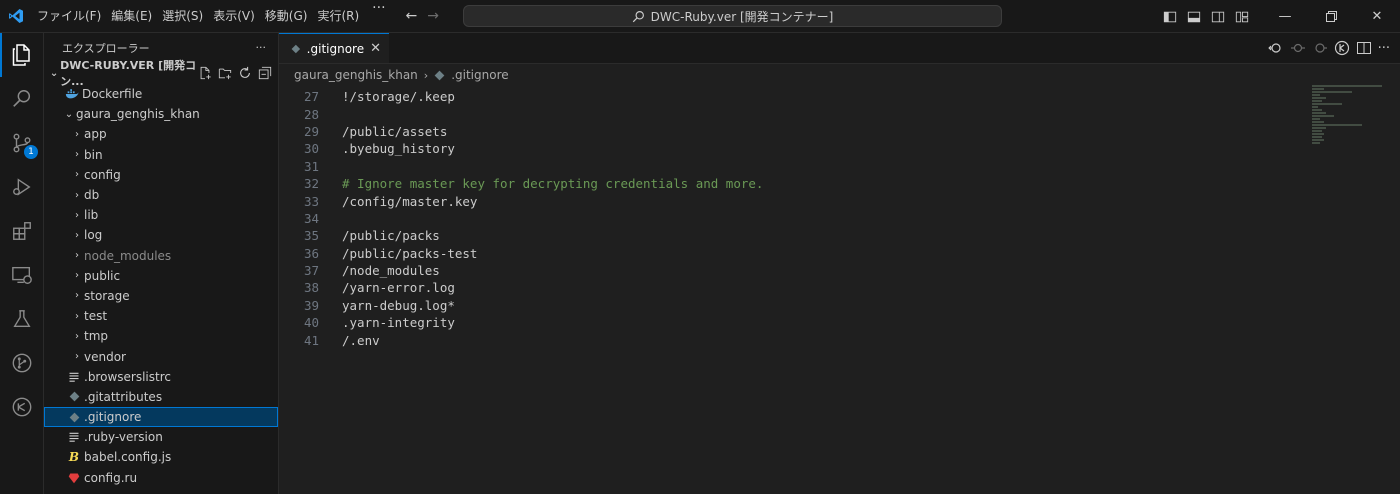 The image size is (1400, 494). What do you see at coordinates (412, 16) in the screenshot?
I see `back-arrow-icon: ←` at bounding box center [412, 16].